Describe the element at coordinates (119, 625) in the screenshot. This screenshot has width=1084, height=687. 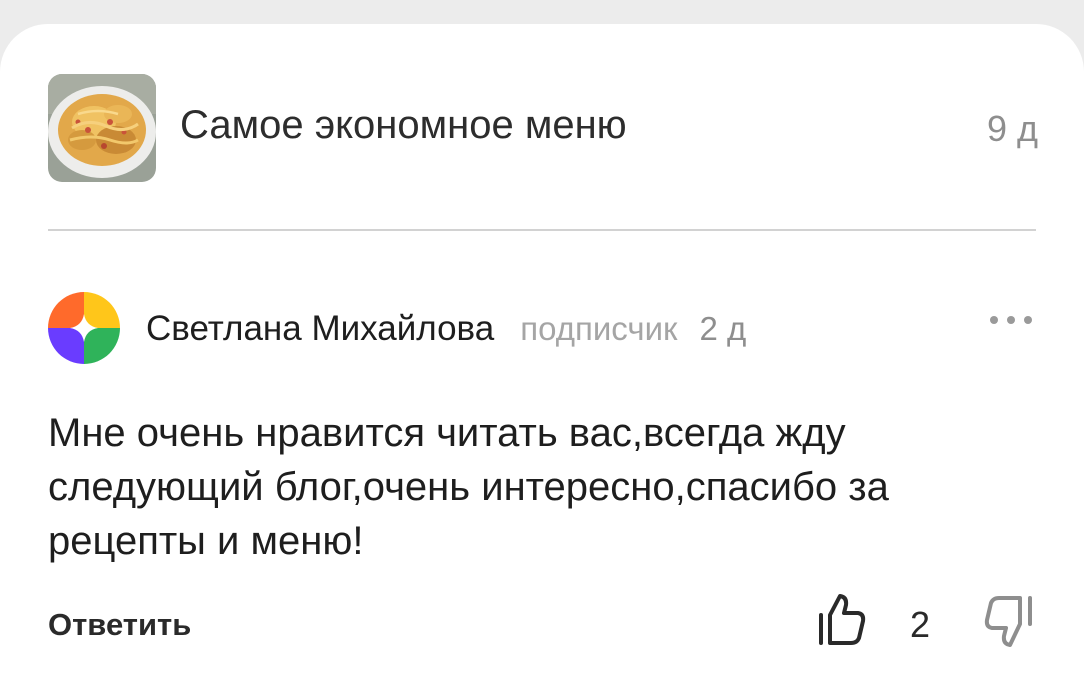
I see `reply-button: Ответить` at that location.